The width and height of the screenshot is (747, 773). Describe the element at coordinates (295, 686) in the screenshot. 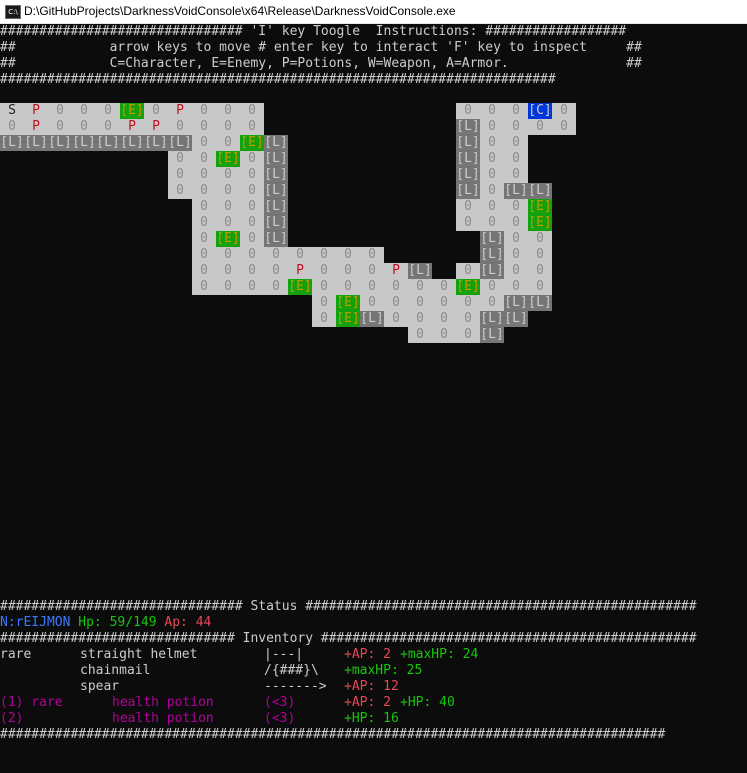

I see `item-ascii-icon: ------->` at that location.